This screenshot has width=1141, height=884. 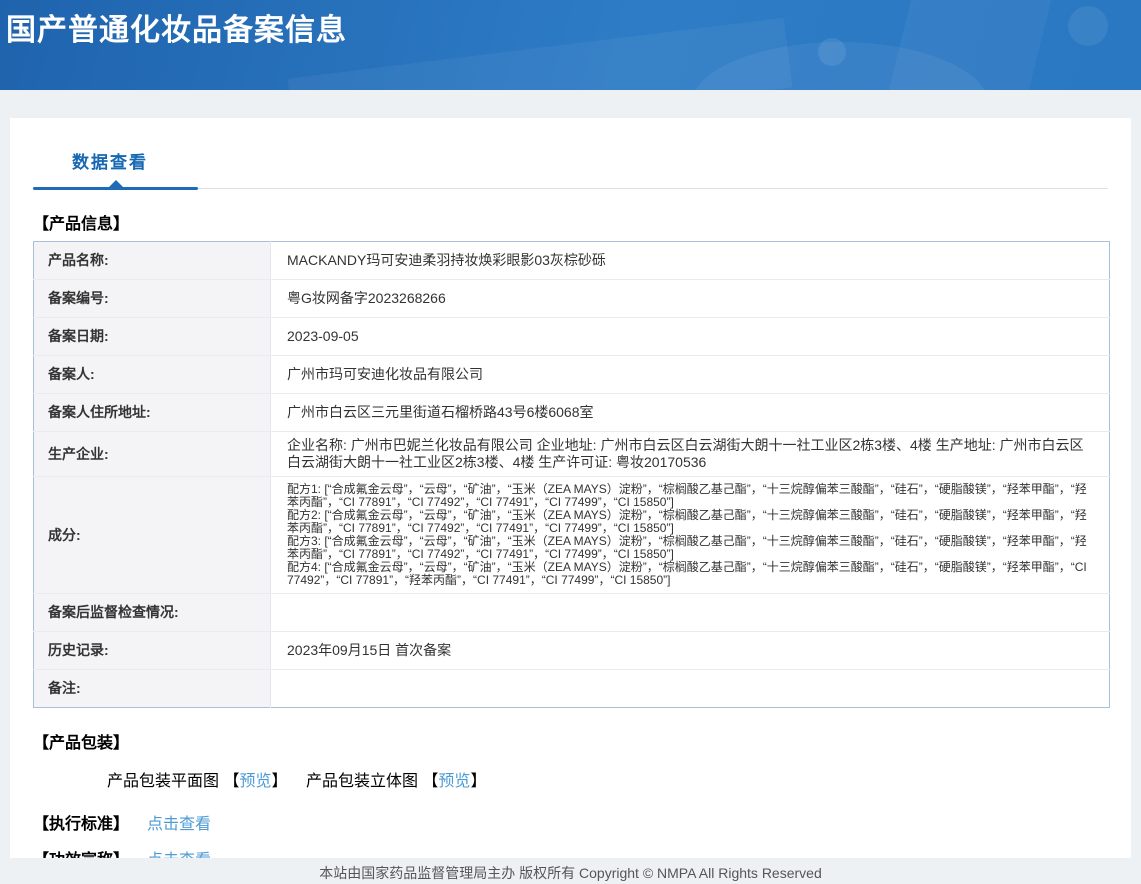 I want to click on table-row-remark: 备注:, so click(x=571, y=688).